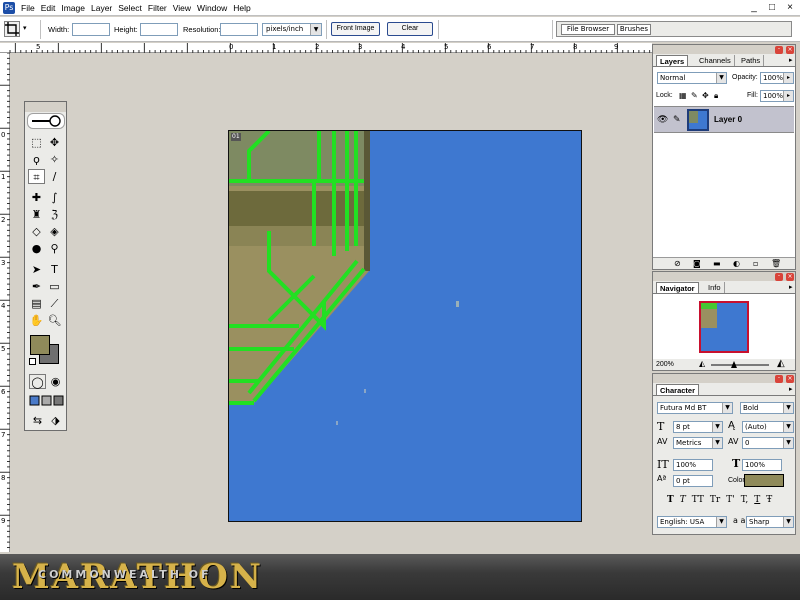 The height and width of the screenshot is (600, 800). Describe the element at coordinates (745, 501) in the screenshot. I see `subscript-button: T,` at that location.